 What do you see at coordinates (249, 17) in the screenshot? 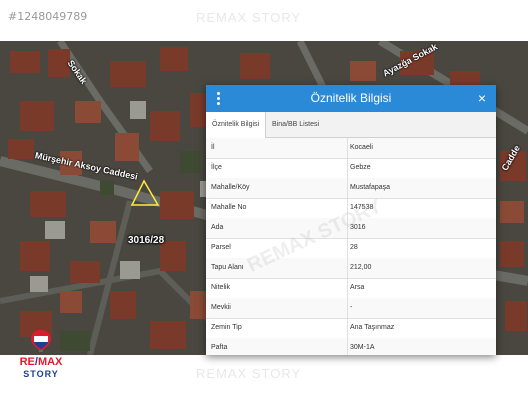
I see `watermark-top: REMAX STORY` at bounding box center [249, 17].